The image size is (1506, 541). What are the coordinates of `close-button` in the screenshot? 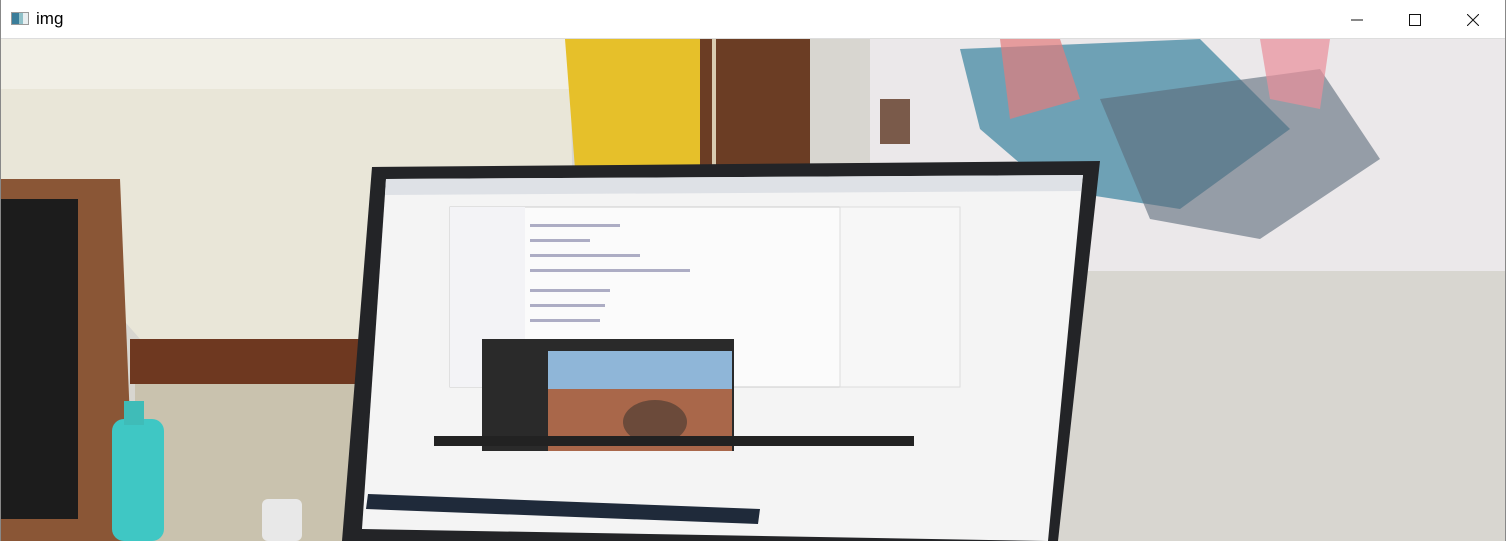 It's located at (1473, 19).